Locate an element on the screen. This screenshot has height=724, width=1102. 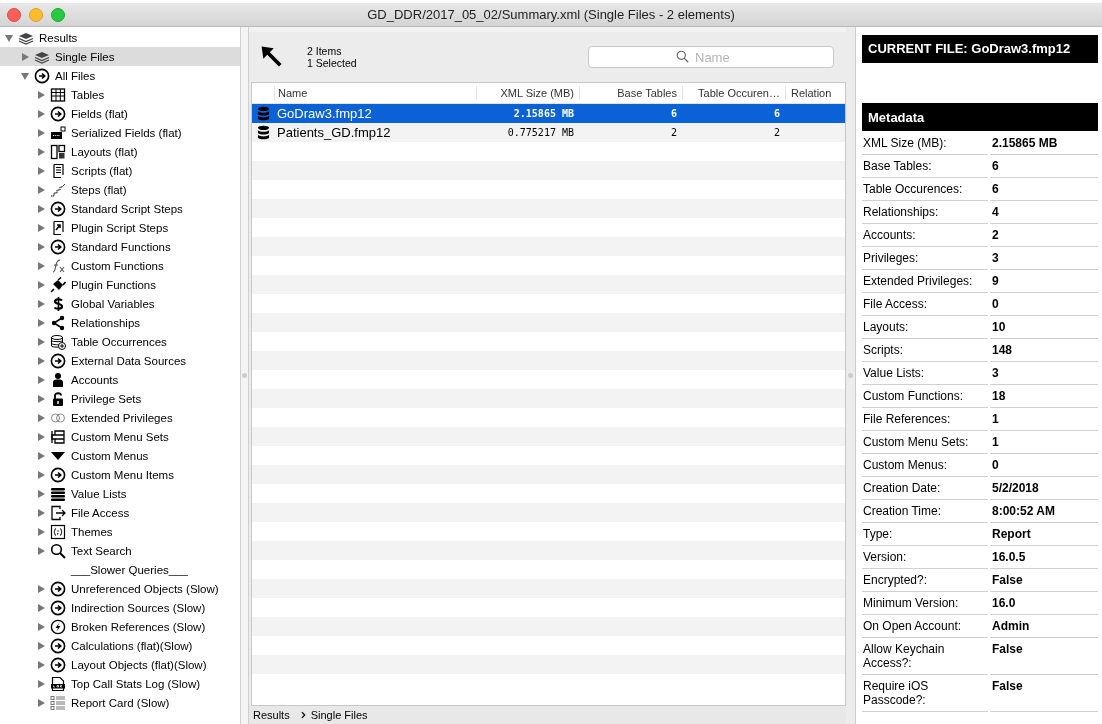
tree-label: Standard Script Steps is located at coordinates (127, 208).